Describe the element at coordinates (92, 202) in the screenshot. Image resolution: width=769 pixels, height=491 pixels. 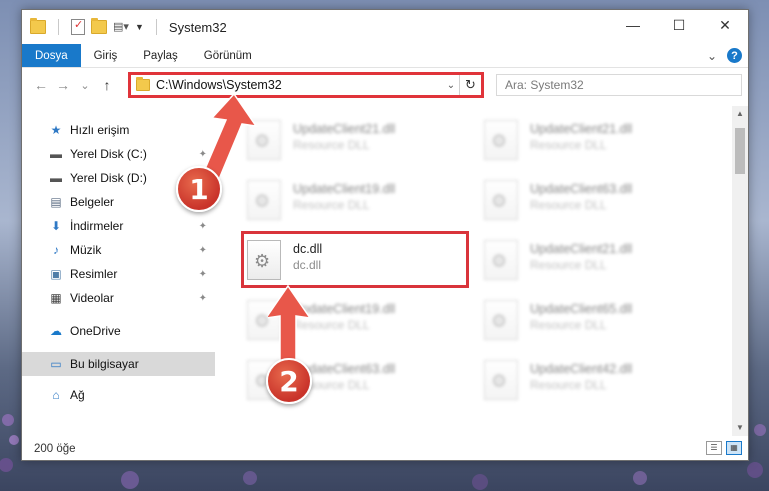
I see `sidebar-item-label: Belgeler` at that location.